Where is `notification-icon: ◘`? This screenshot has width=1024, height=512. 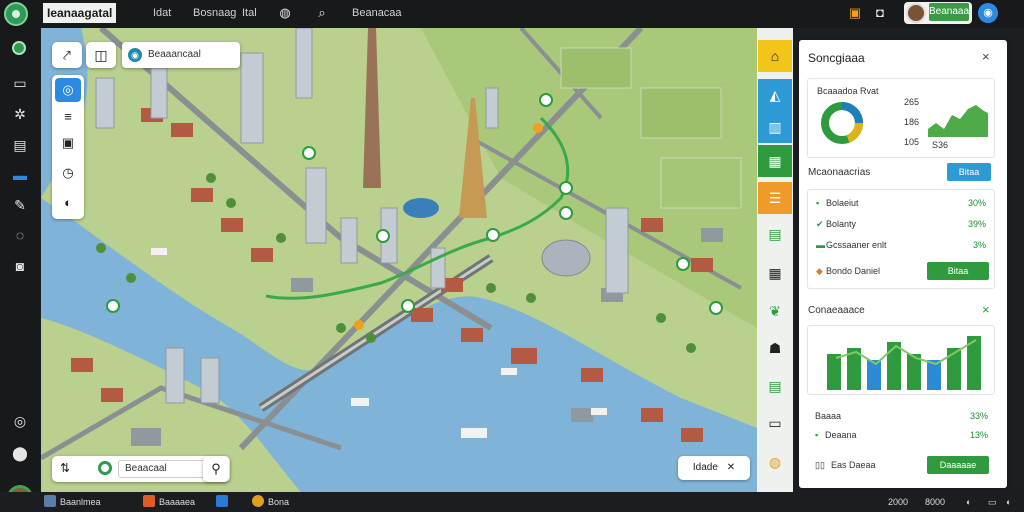
notification-icon: ◘ is located at coordinates (880, 13).